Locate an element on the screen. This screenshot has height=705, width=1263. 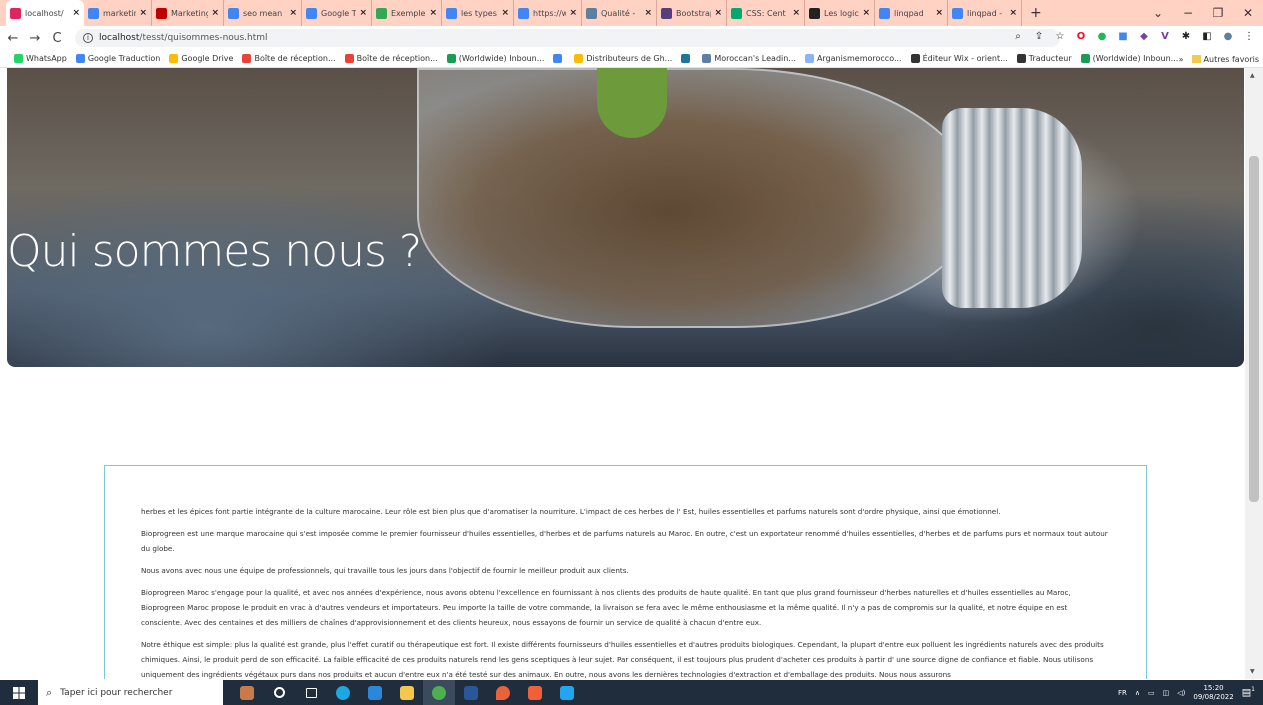
clock: 15:20 09/08/2022 is located at coordinates (1213, 693).